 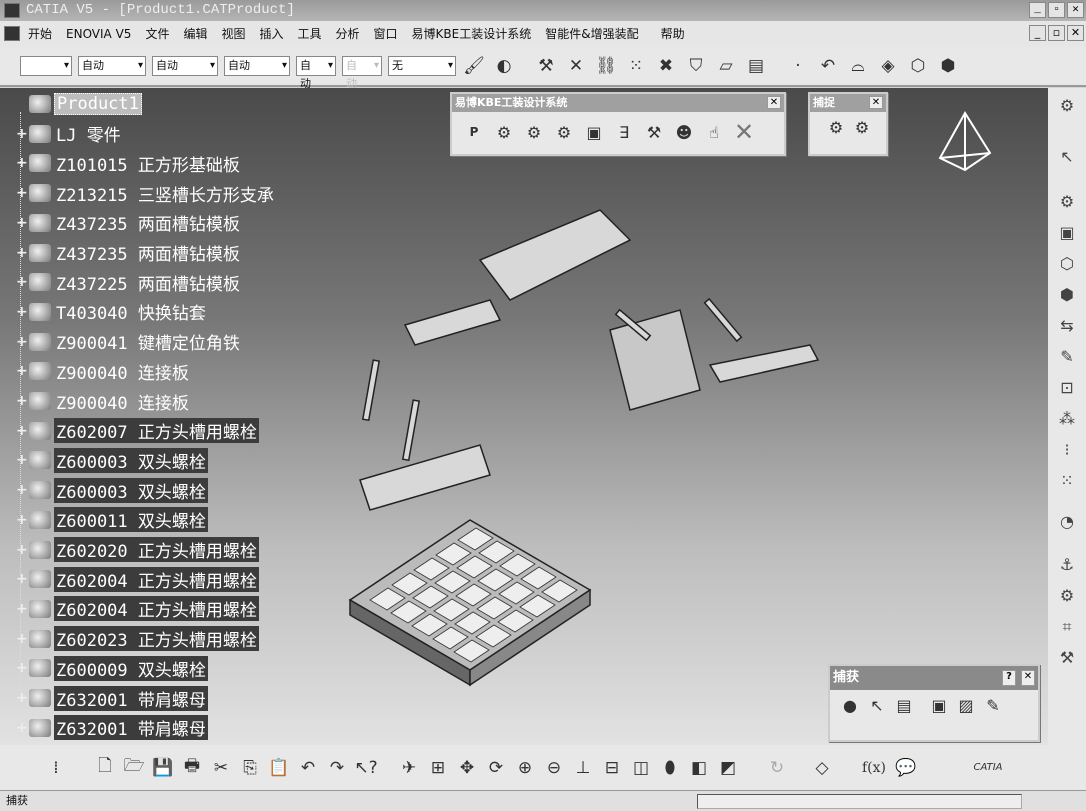 I want to click on menu-edit: 编辑, so click(x=195, y=34).